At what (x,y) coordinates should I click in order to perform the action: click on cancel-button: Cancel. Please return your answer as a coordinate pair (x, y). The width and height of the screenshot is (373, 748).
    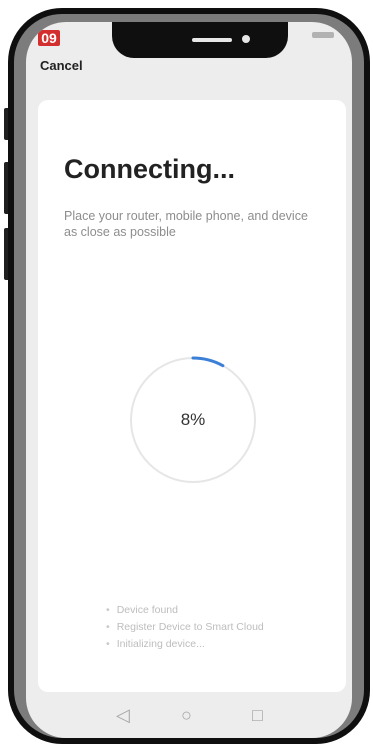
    Looking at the image, I should click on (61, 65).